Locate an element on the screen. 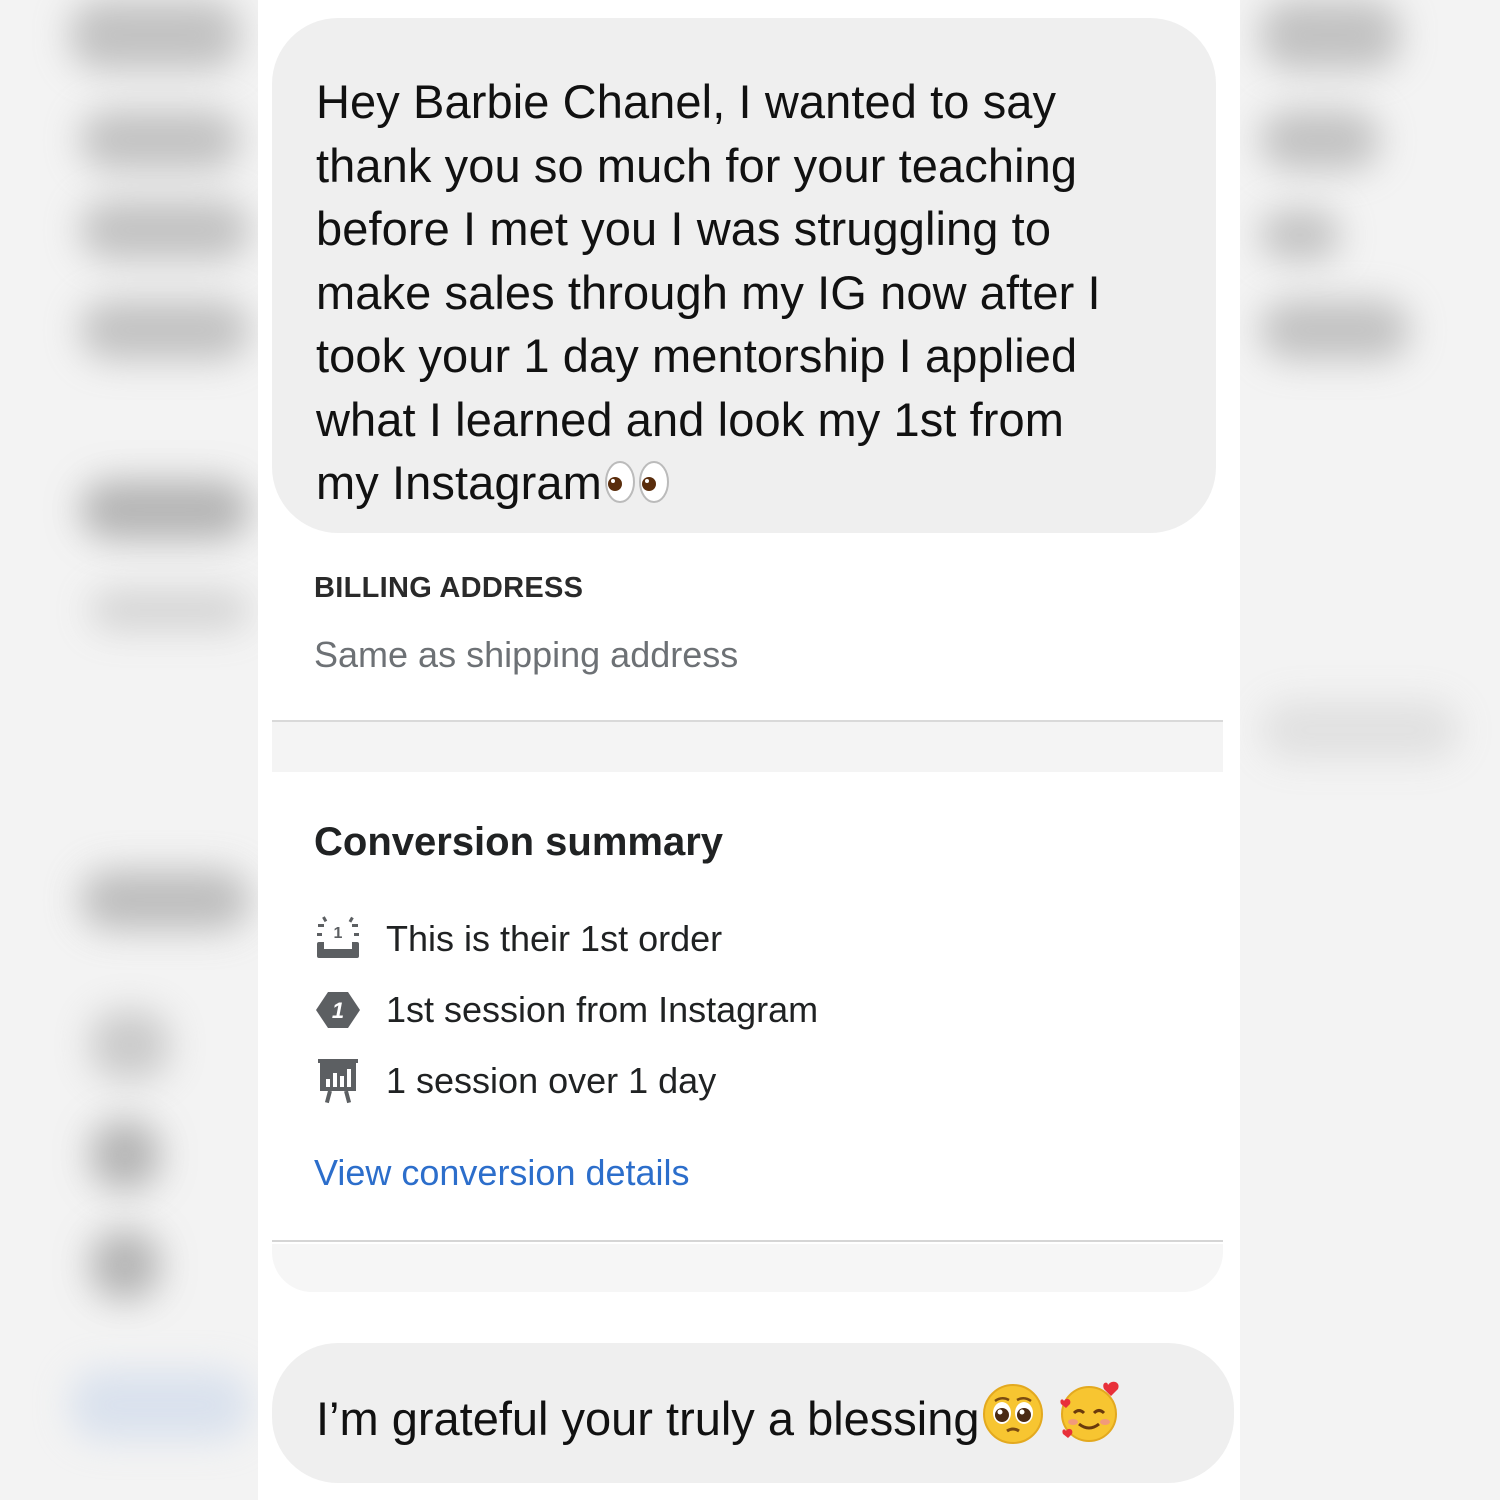 This screenshot has width=1500, height=1500. message-line: I’m grateful your truly a blessing is located at coordinates (755, 1419).